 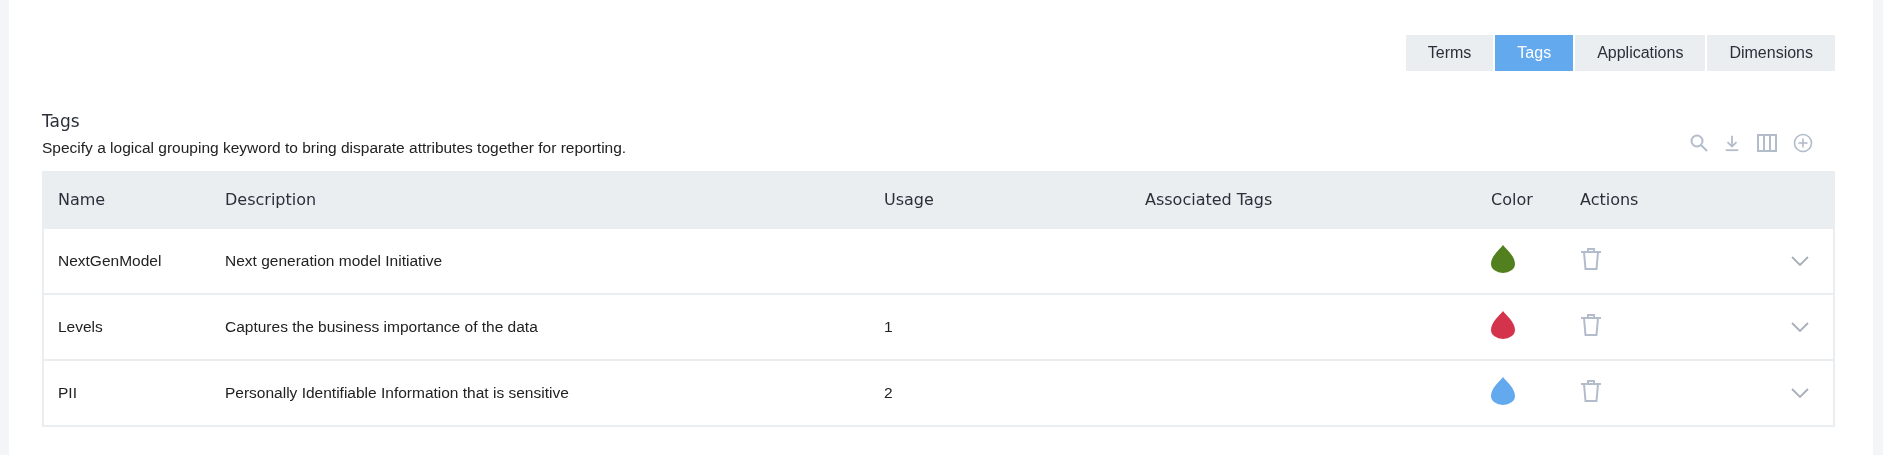 What do you see at coordinates (397, 392) in the screenshot?
I see `table-cell: Personally Identifiable Information that is sensitive` at bounding box center [397, 392].